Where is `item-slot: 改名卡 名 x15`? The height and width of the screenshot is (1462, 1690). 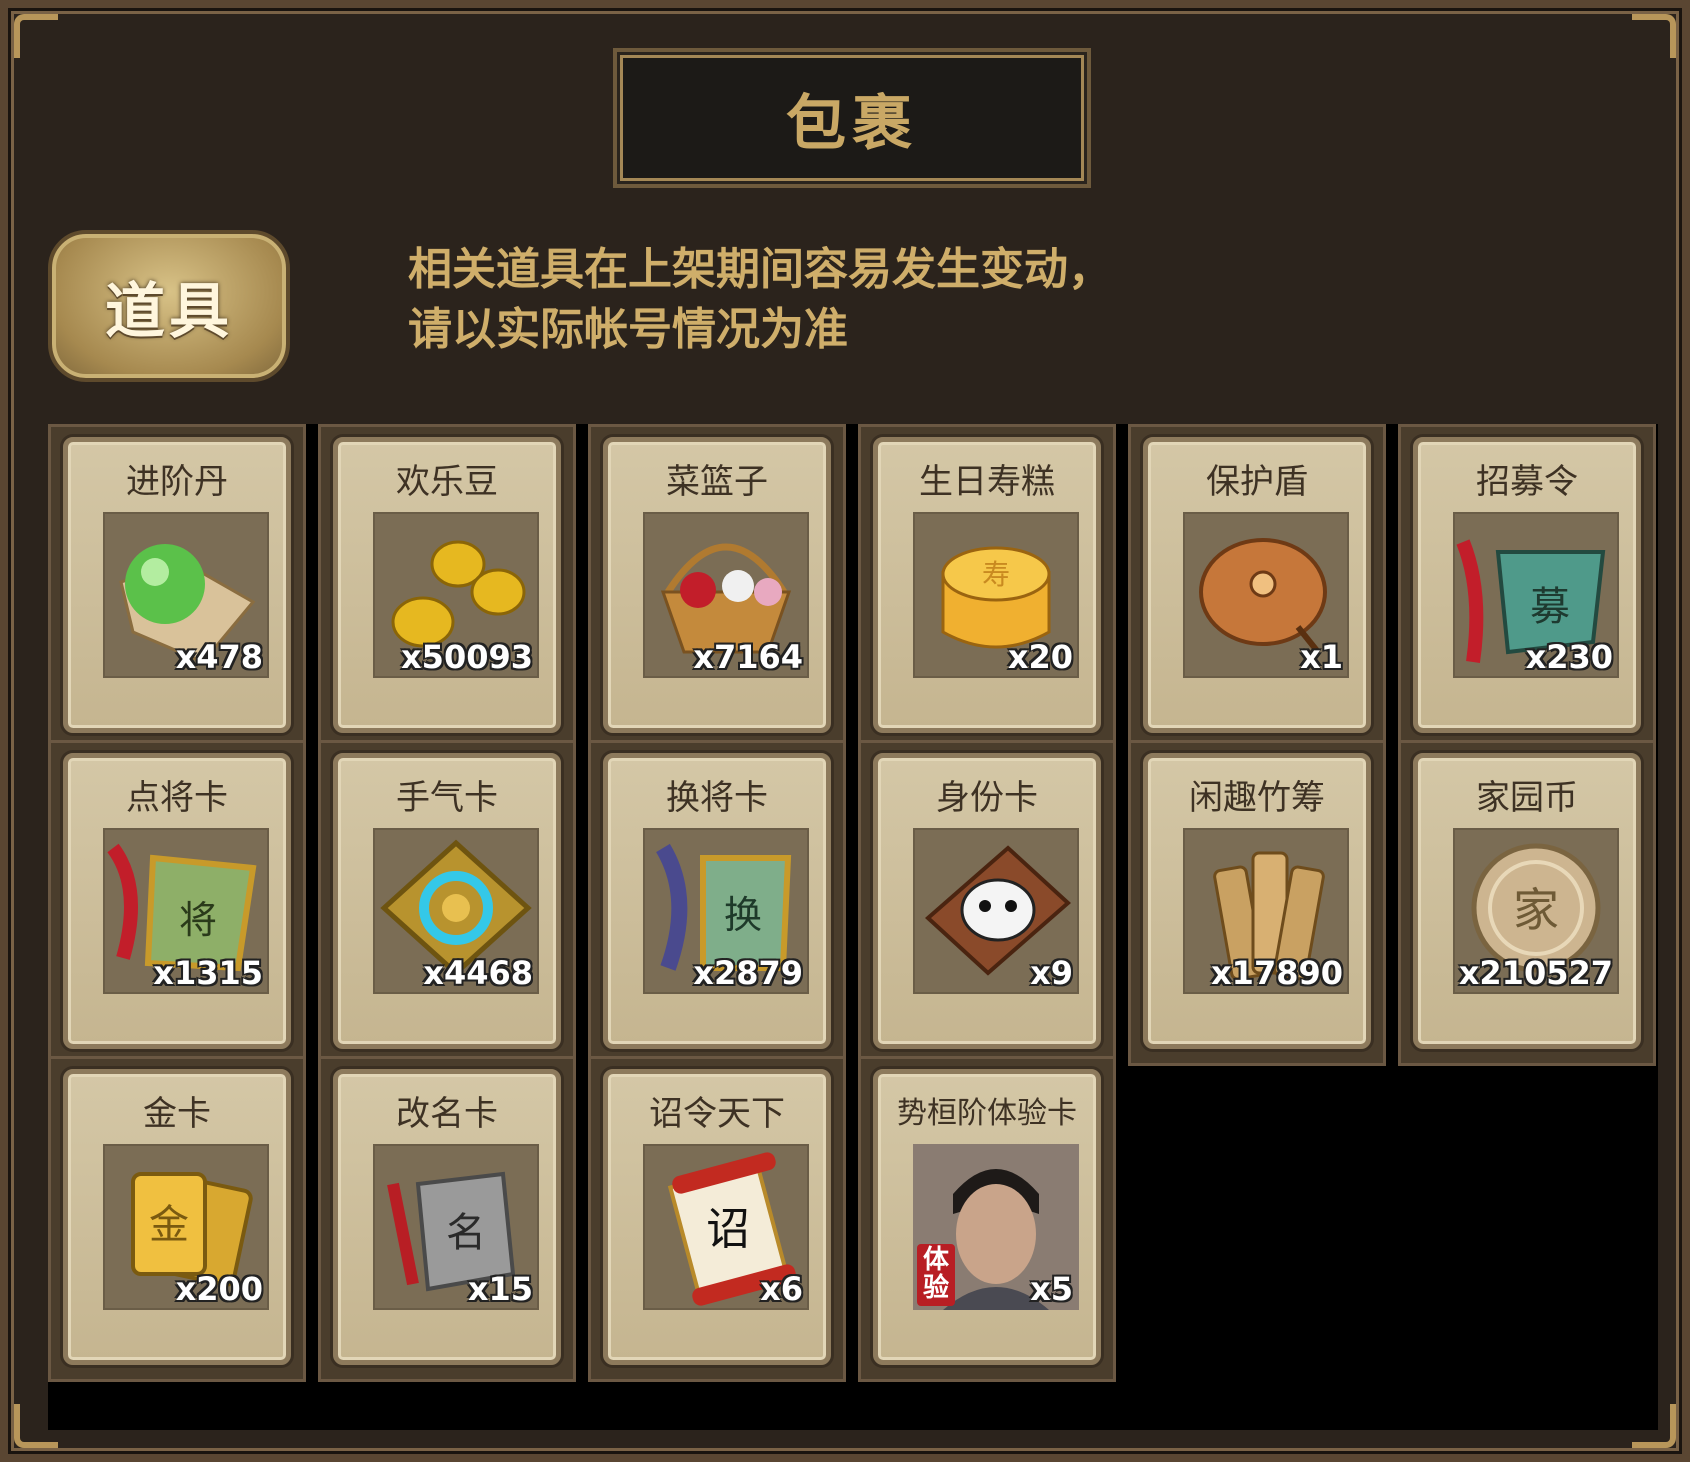
item-slot: 改名卡 名 x15 is located at coordinates (447, 1219).